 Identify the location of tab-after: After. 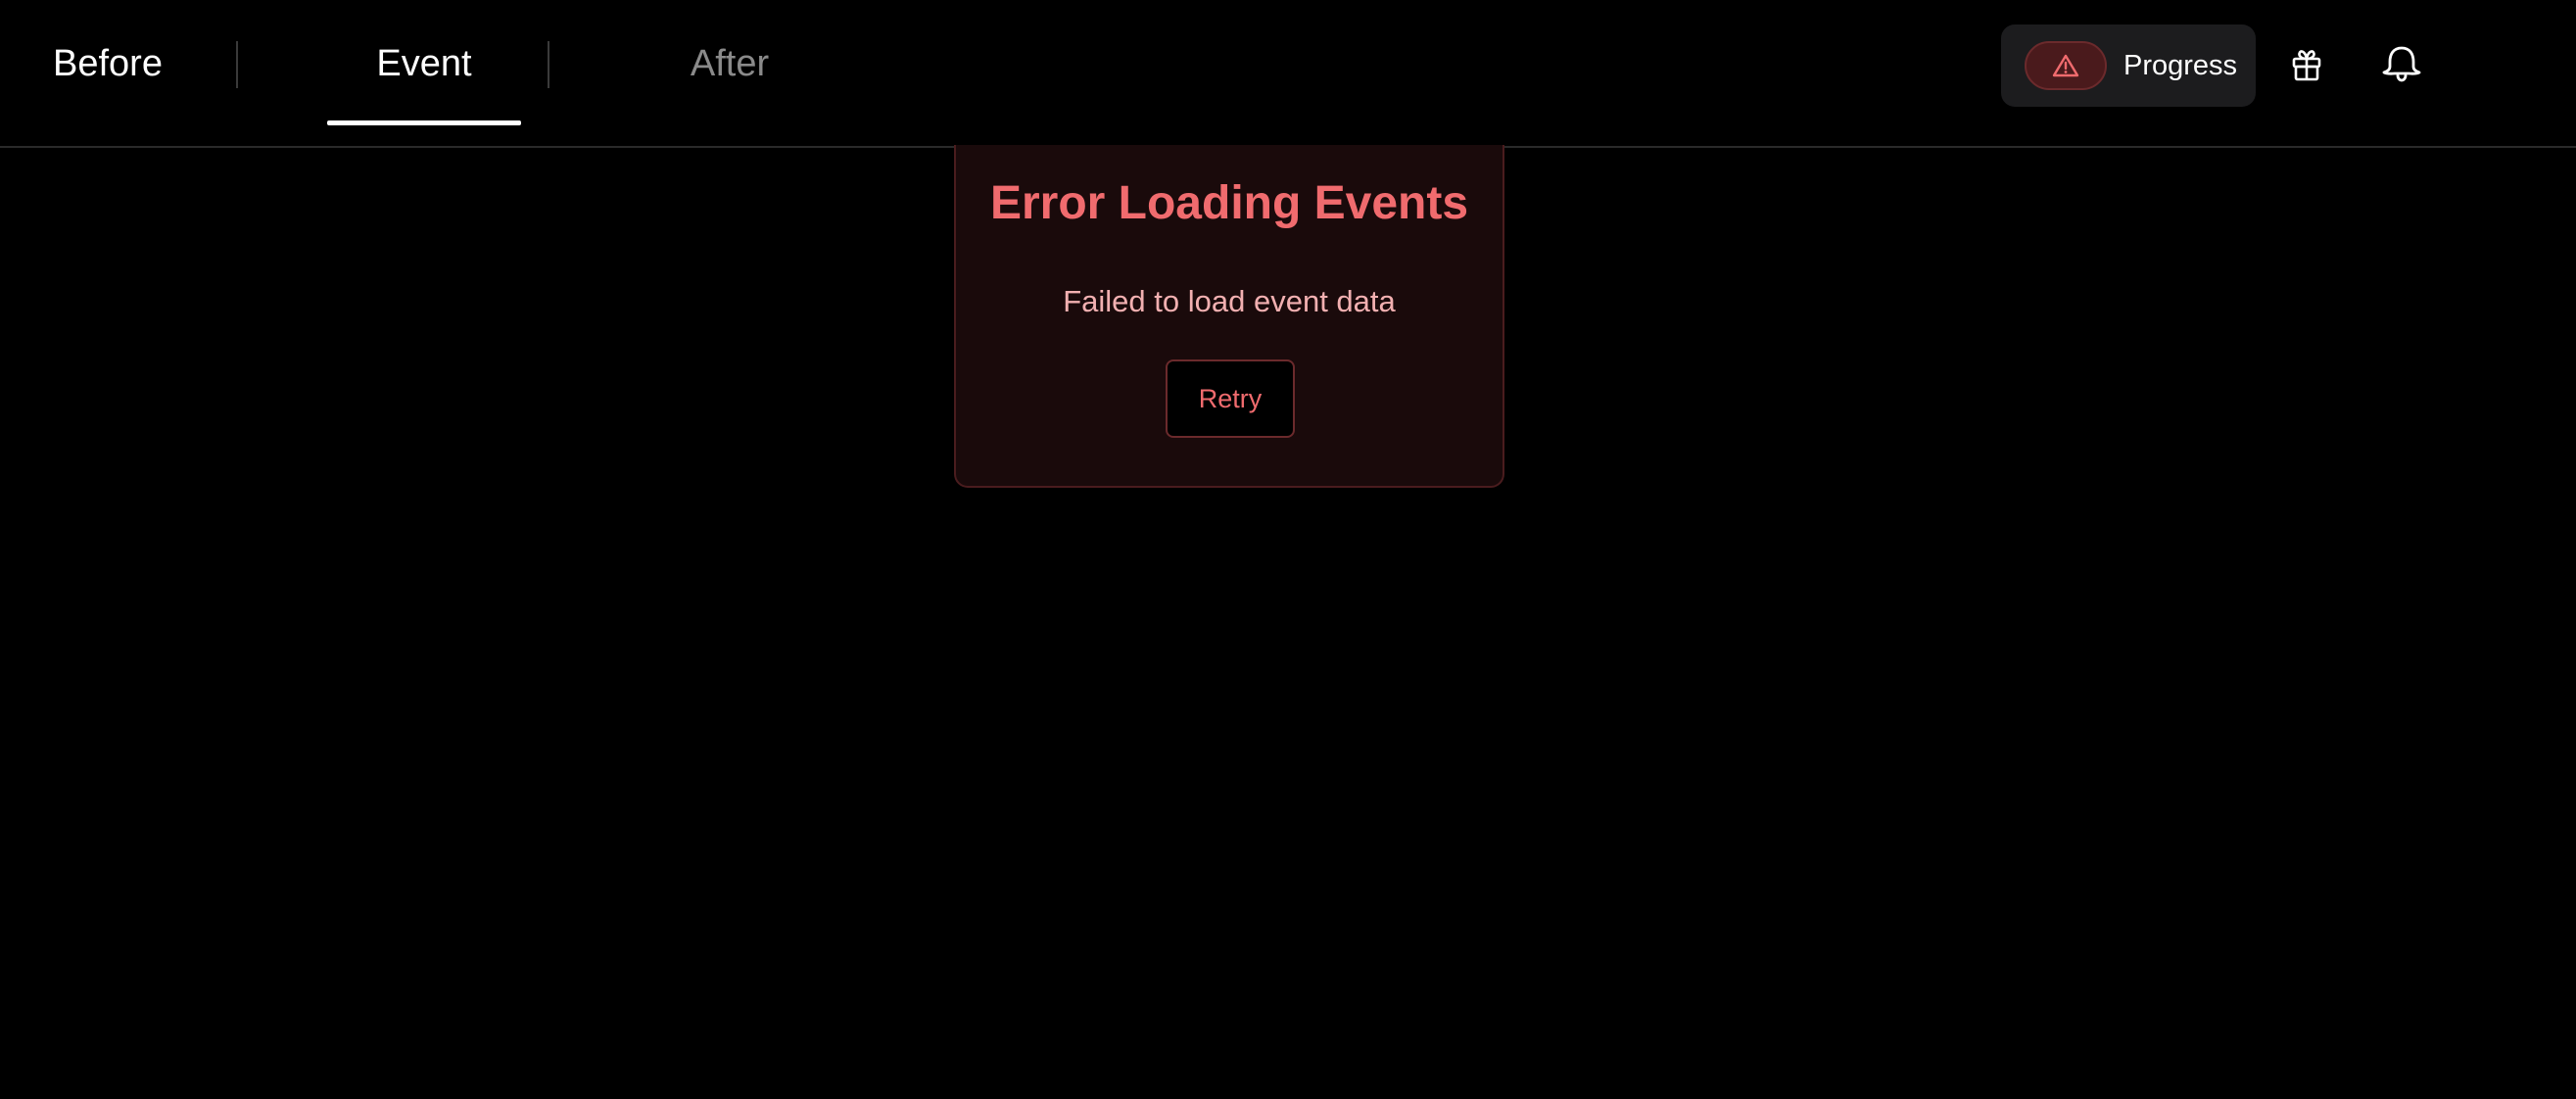
(730, 63).